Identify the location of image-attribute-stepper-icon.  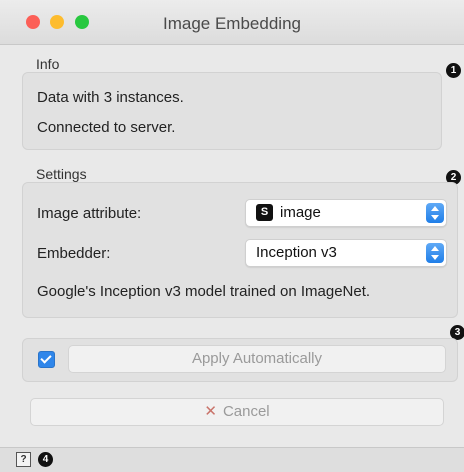
(435, 213).